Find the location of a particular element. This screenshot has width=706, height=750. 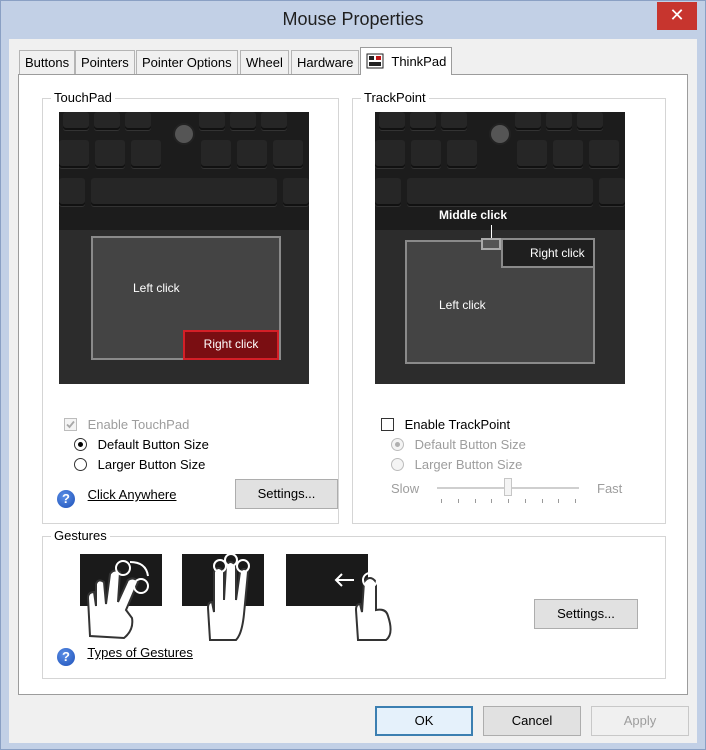

close-button: ✕ is located at coordinates (677, 16).